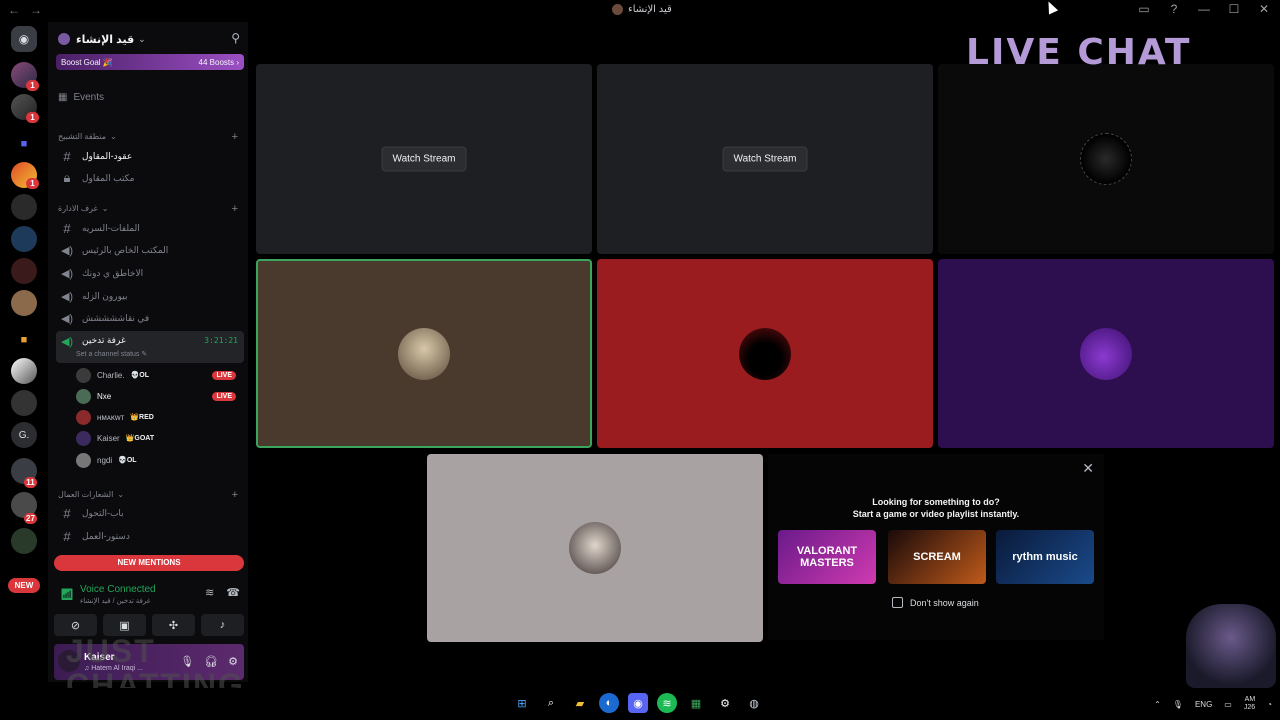 This screenshot has height=720, width=1280. What do you see at coordinates (150, 156) in the screenshot?
I see `channel-item: # عقود-المقاول` at bounding box center [150, 156].